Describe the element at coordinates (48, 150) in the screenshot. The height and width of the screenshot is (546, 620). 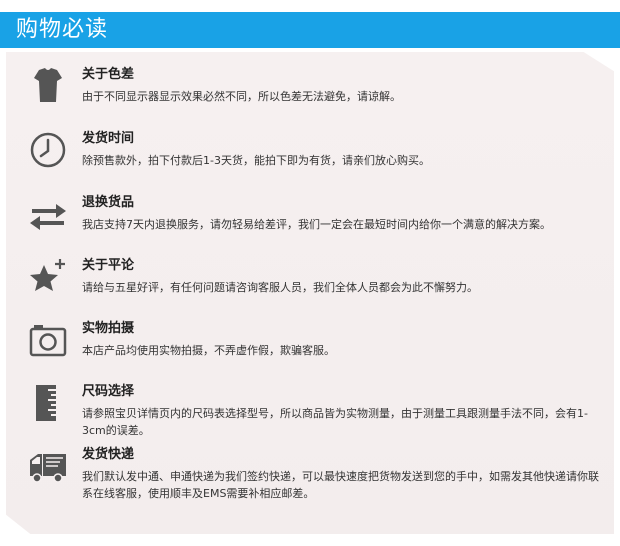
I see `clock-icon` at that location.